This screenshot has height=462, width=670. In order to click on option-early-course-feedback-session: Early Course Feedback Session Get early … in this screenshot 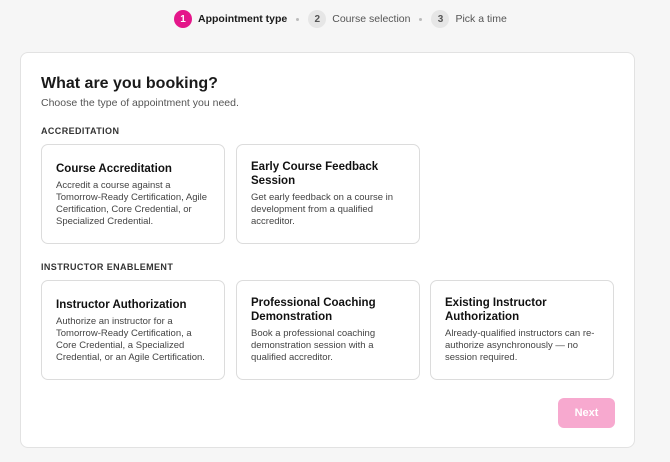, I will do `click(328, 194)`.